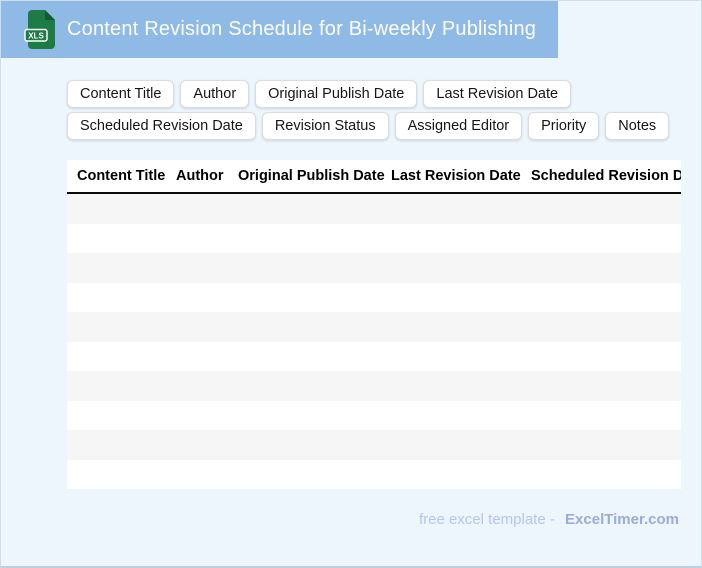 The image size is (702, 568). I want to click on column-header-original-publish-date: Original Publish Date, so click(311, 176).